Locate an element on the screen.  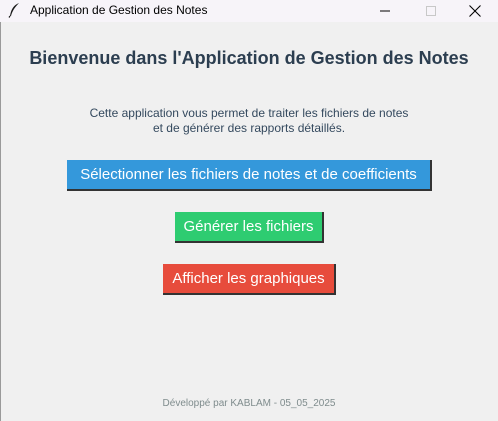
minimize-icon is located at coordinates (385, 11).